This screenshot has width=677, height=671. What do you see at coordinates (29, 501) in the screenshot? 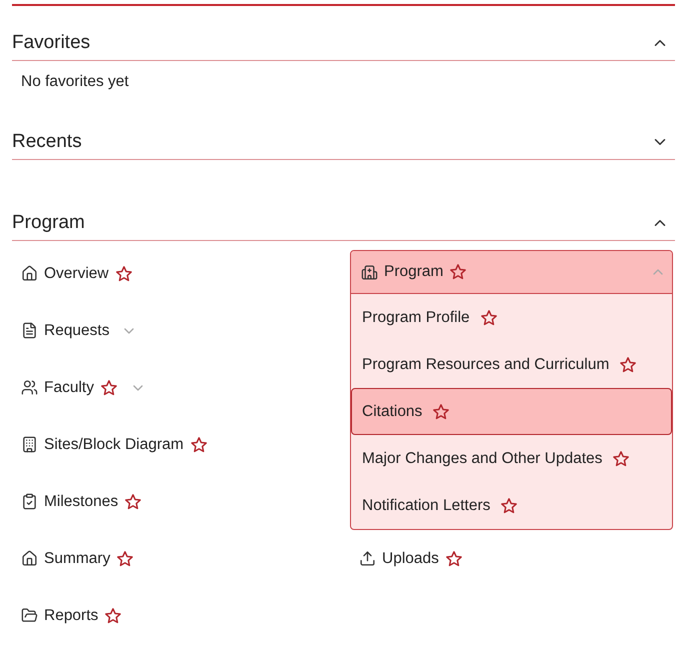
I see `clipboard-icon` at bounding box center [29, 501].